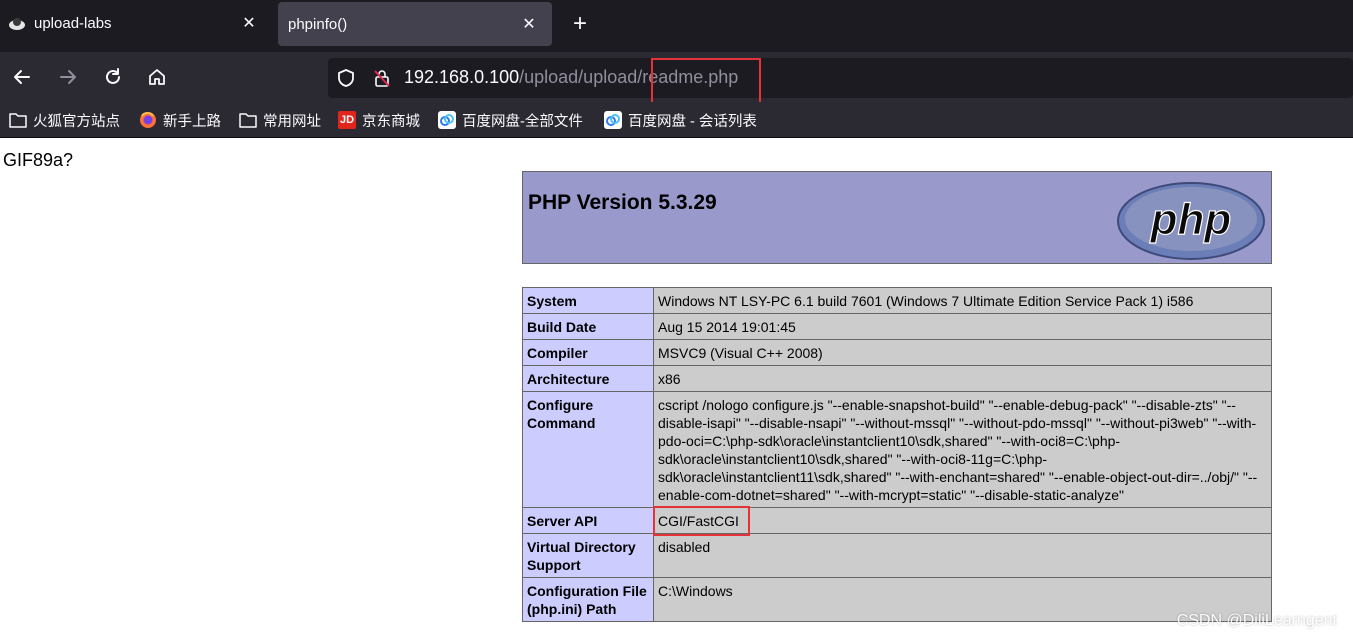  I want to click on table-row: Server API CGI/FastCGI, so click(897, 521).